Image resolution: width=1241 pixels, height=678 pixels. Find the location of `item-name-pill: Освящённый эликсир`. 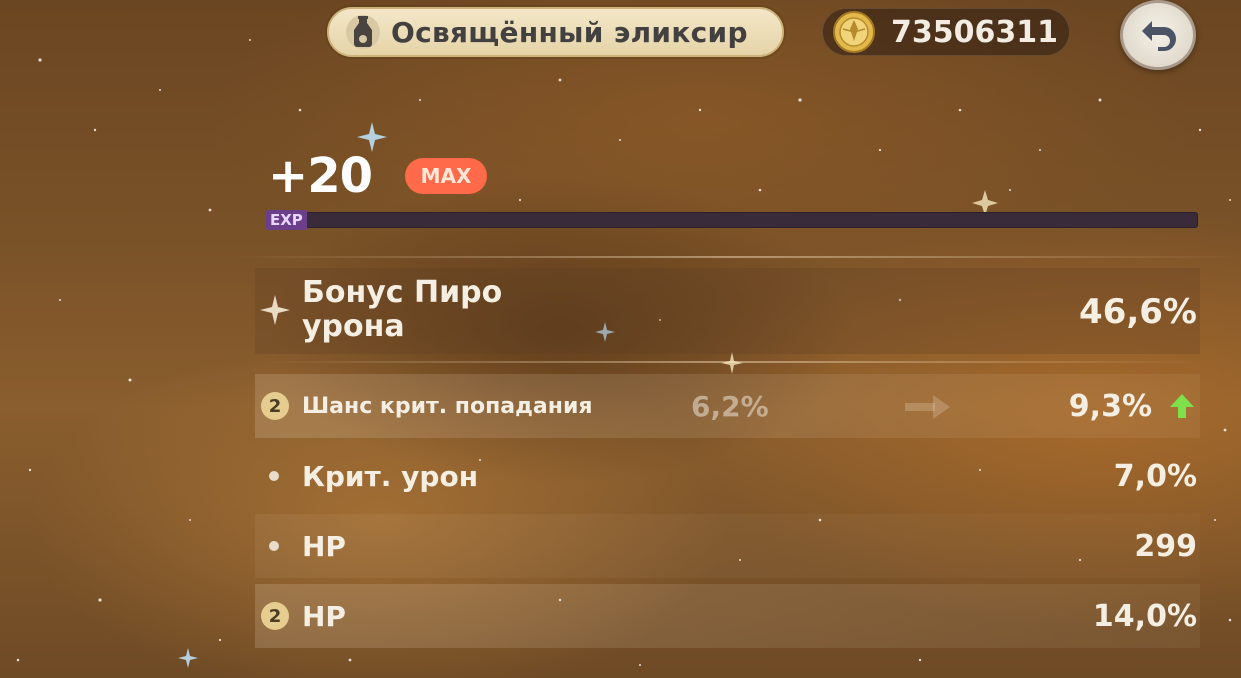

item-name-pill: Освящённый эликсир is located at coordinates (555, 32).